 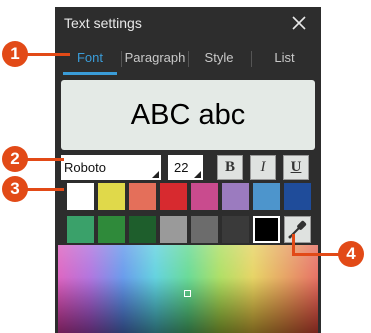 What do you see at coordinates (235, 229) in the screenshot?
I see `swatch-dark-gray` at bounding box center [235, 229].